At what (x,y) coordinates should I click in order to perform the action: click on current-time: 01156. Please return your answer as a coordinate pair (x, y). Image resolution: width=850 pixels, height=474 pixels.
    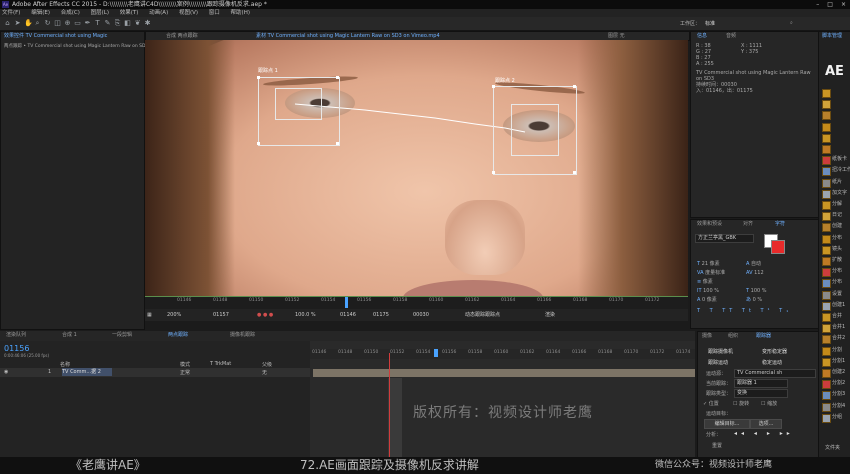
    Looking at the image, I should click on (16, 348).